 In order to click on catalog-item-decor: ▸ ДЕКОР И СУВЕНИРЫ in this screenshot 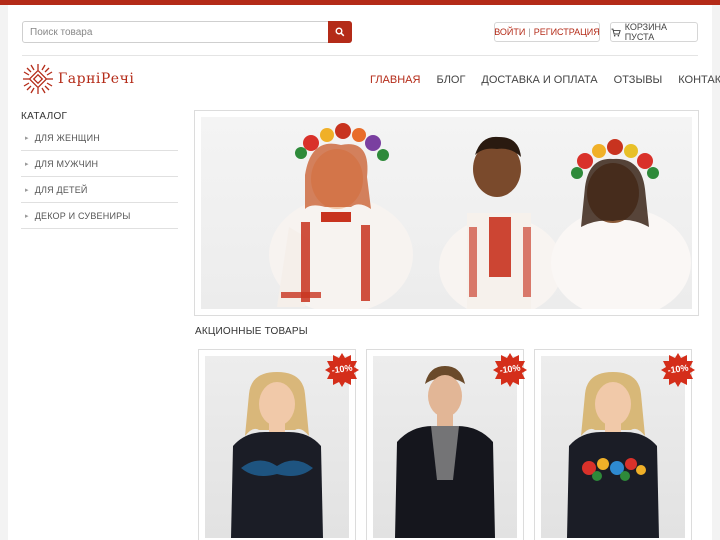, I will do `click(99, 216)`.